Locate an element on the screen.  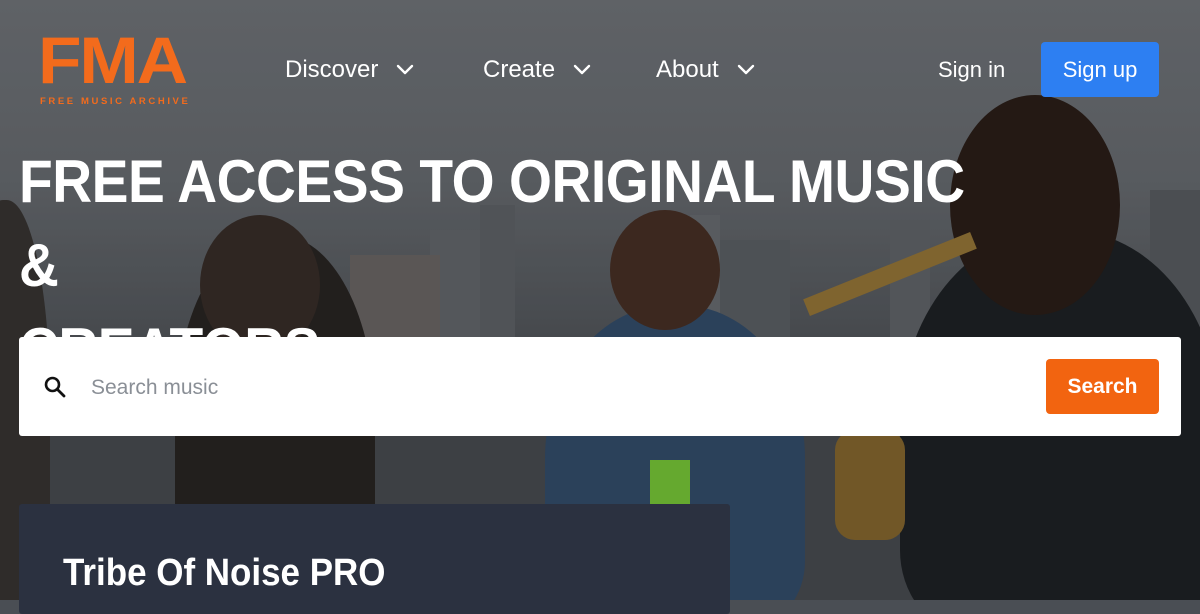
sign-in-link: Sign in is located at coordinates (971, 70).